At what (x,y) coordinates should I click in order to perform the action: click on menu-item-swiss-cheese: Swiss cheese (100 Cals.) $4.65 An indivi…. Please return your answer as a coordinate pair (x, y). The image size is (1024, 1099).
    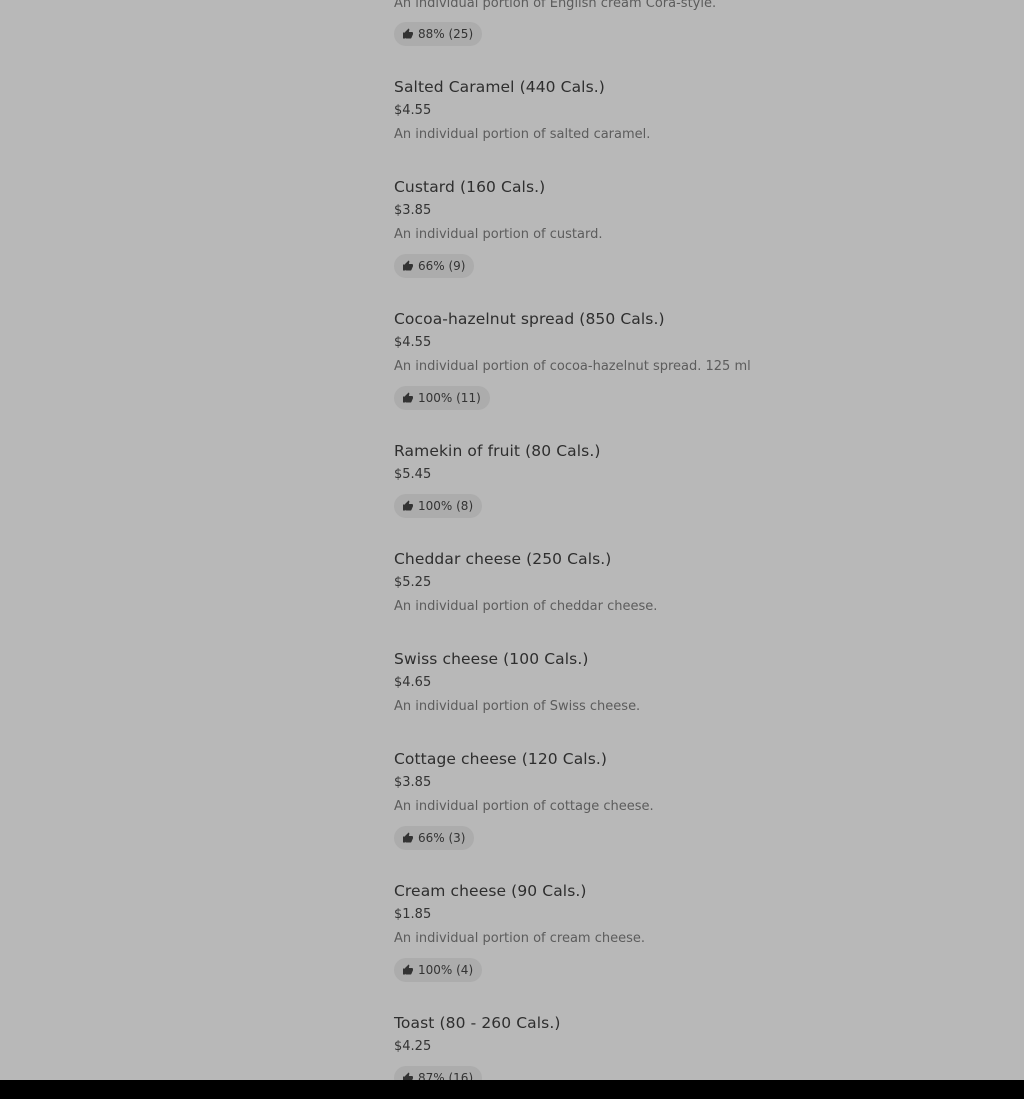
    Looking at the image, I should click on (604, 685).